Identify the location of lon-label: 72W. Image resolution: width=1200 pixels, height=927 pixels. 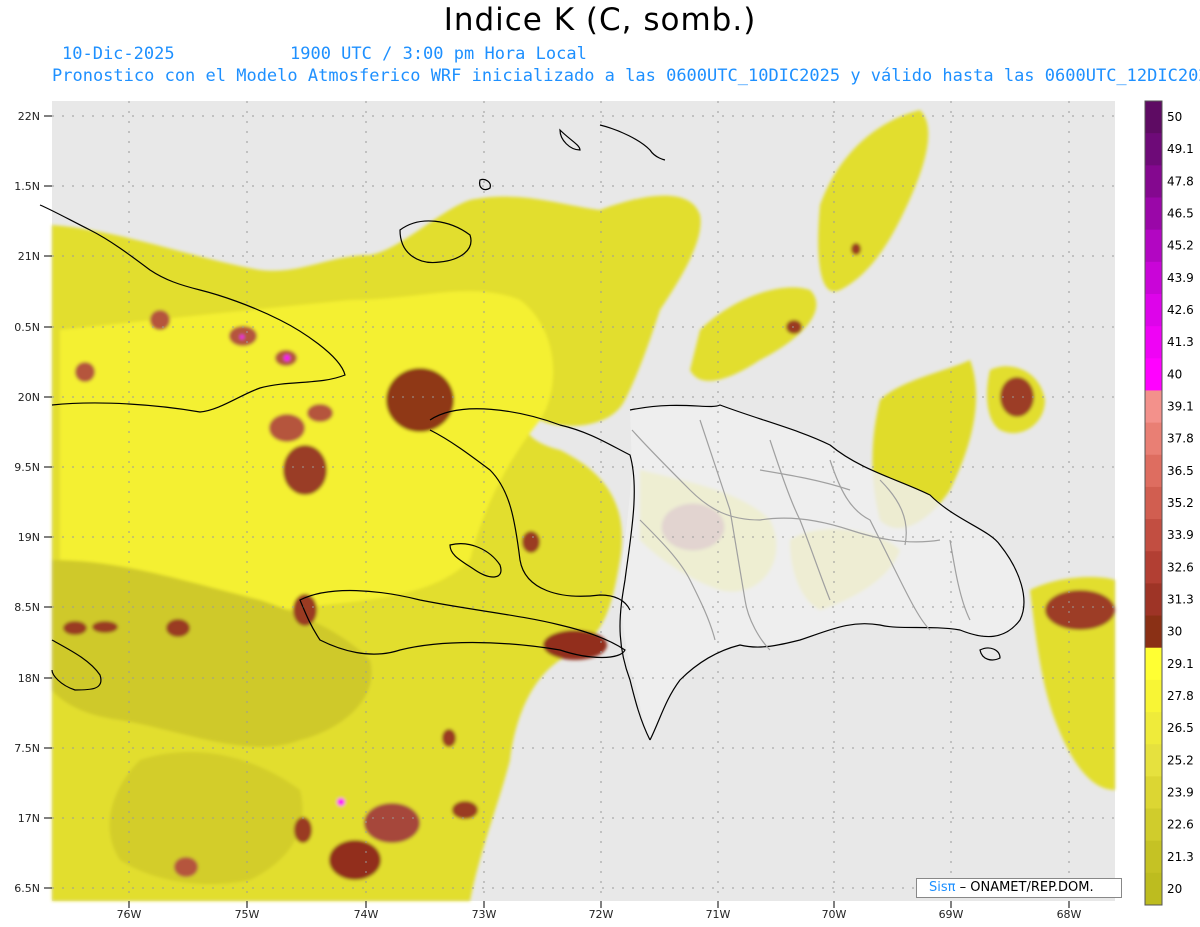
(601, 914).